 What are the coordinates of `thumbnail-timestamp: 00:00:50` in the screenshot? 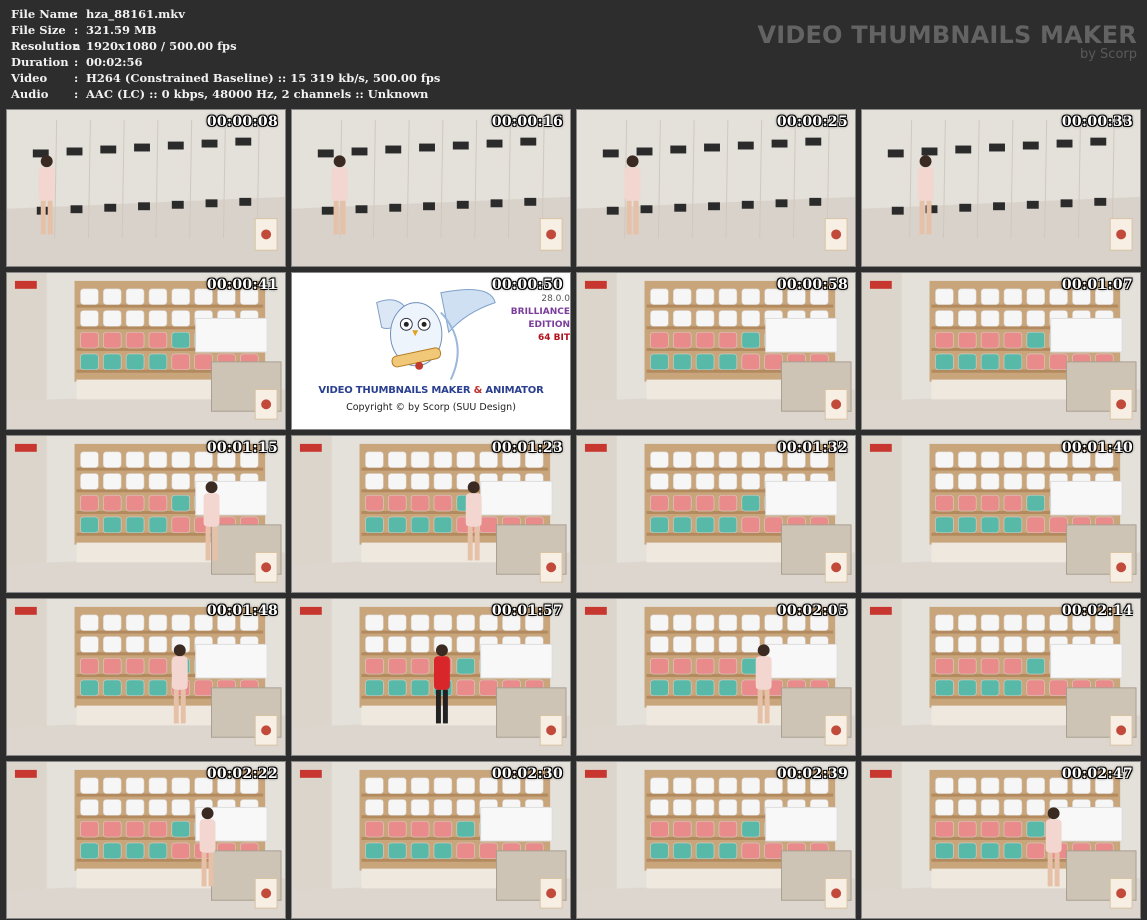 It's located at (527, 285).